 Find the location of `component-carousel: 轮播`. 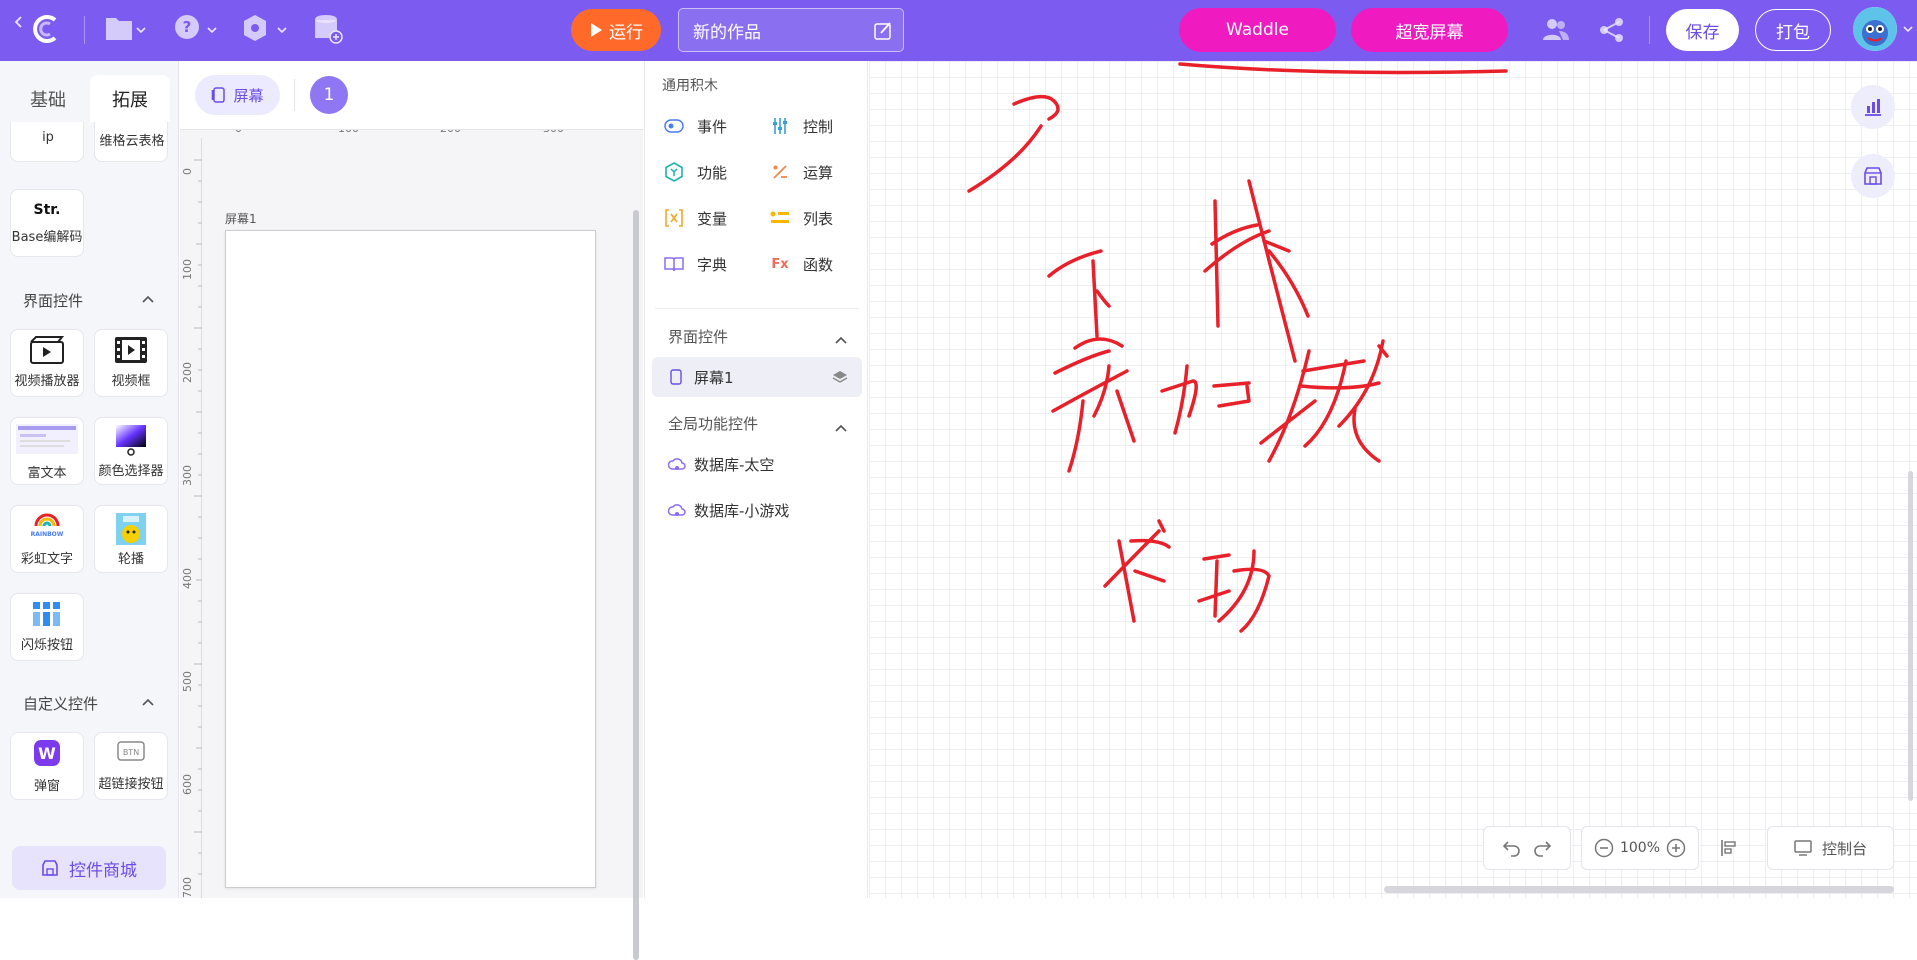

component-carousel: 轮播 is located at coordinates (132, 539).